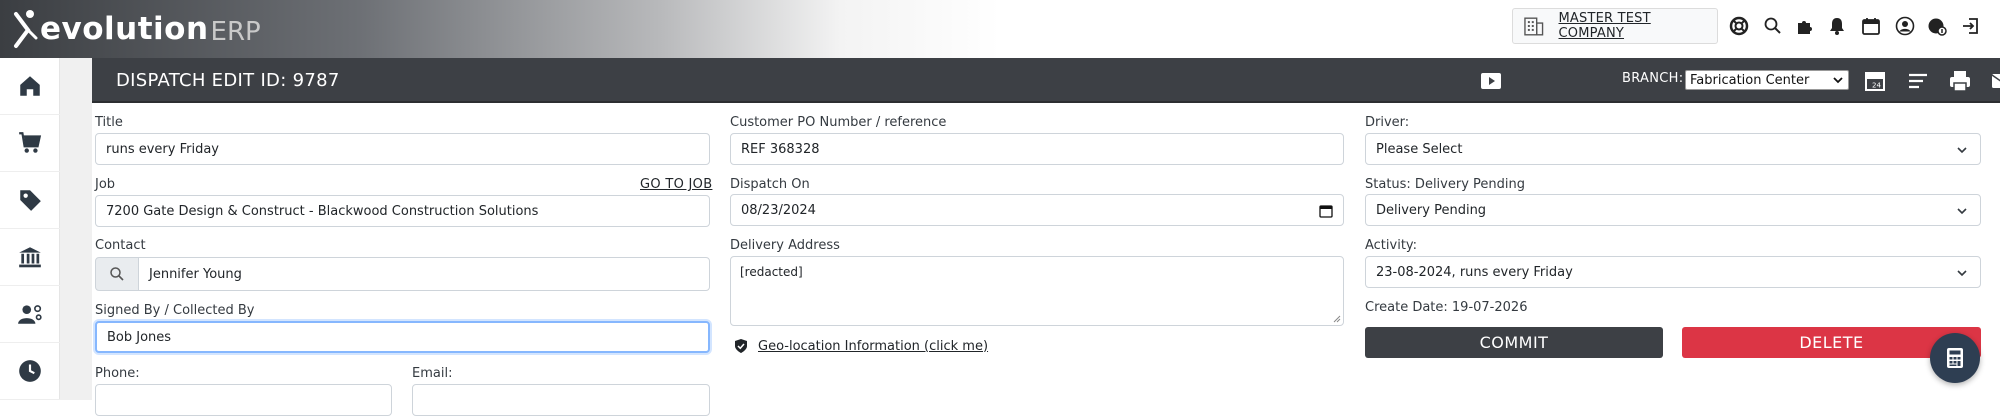 The height and width of the screenshot is (416, 2000). I want to click on sidebar-item-cart, so click(30, 143).